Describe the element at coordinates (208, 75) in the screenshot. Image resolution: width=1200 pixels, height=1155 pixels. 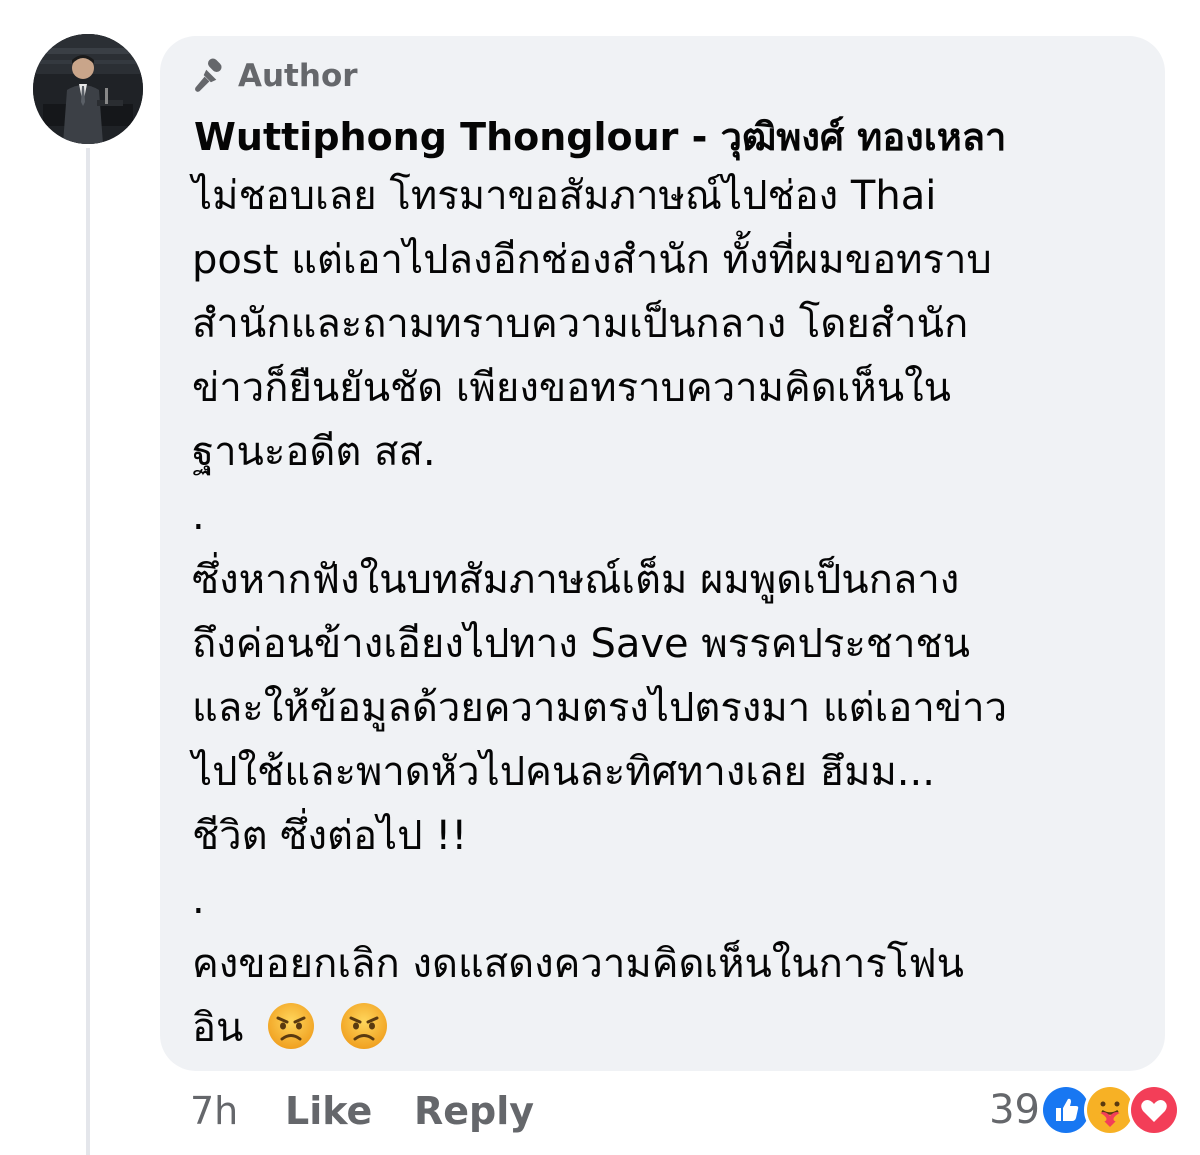
I see `microphone-icon` at that location.